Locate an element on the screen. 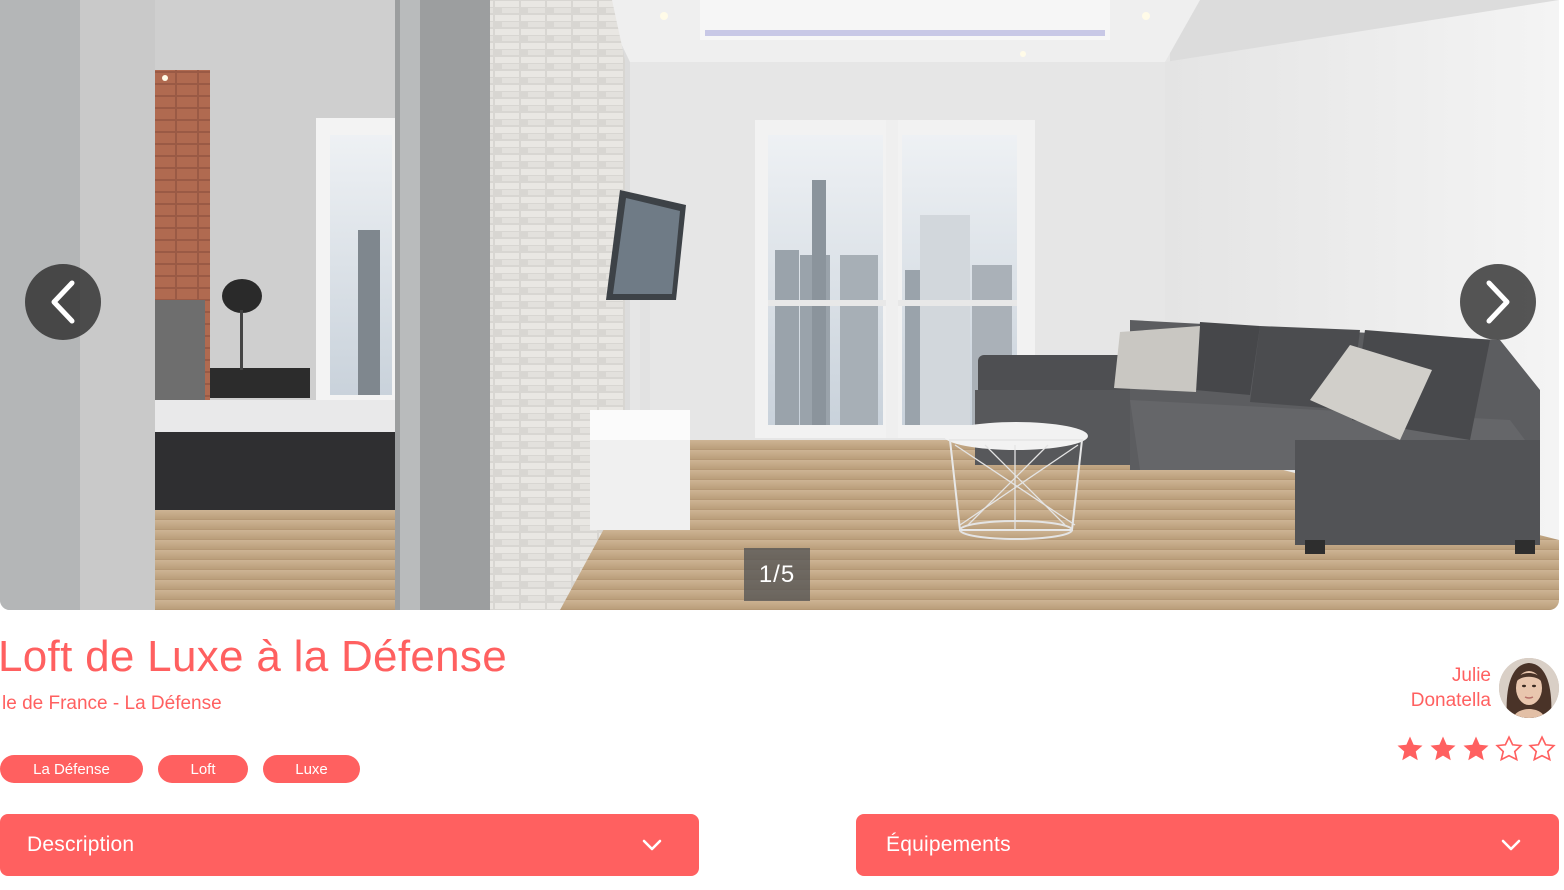 This screenshot has height=890, width=1564. tag: Loft is located at coordinates (203, 769).